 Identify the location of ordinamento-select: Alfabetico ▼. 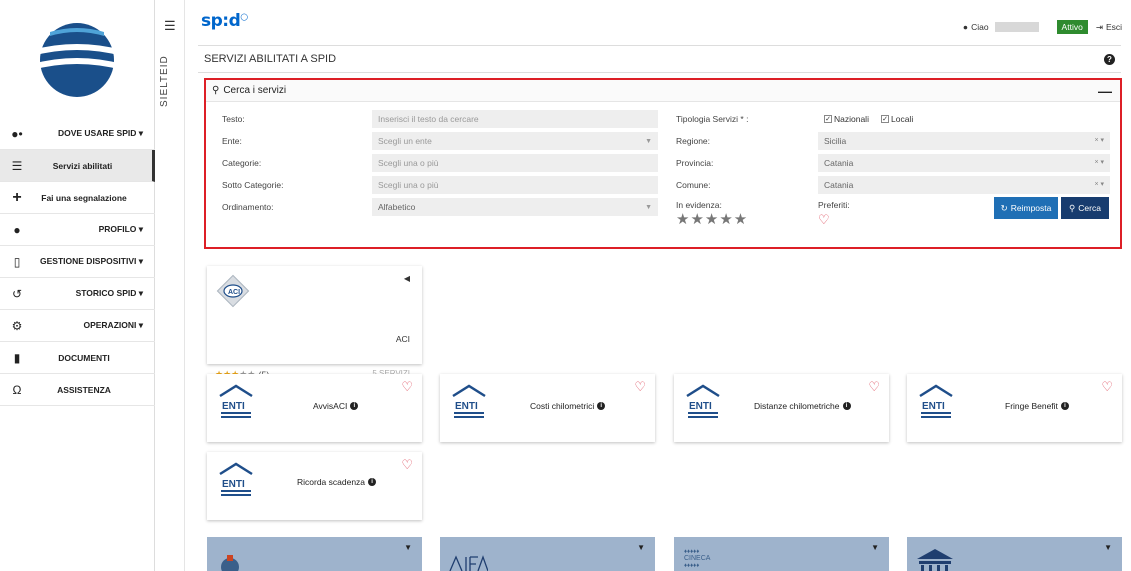
(515, 207).